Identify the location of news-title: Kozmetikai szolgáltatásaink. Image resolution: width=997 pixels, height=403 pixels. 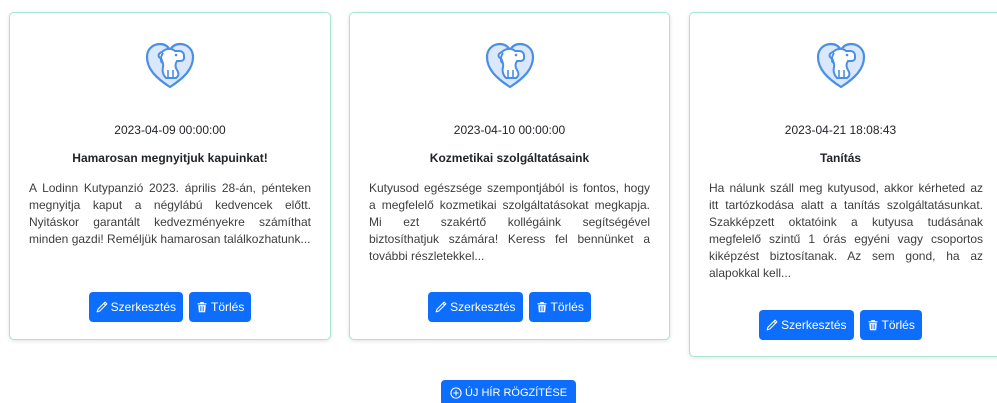
(509, 158).